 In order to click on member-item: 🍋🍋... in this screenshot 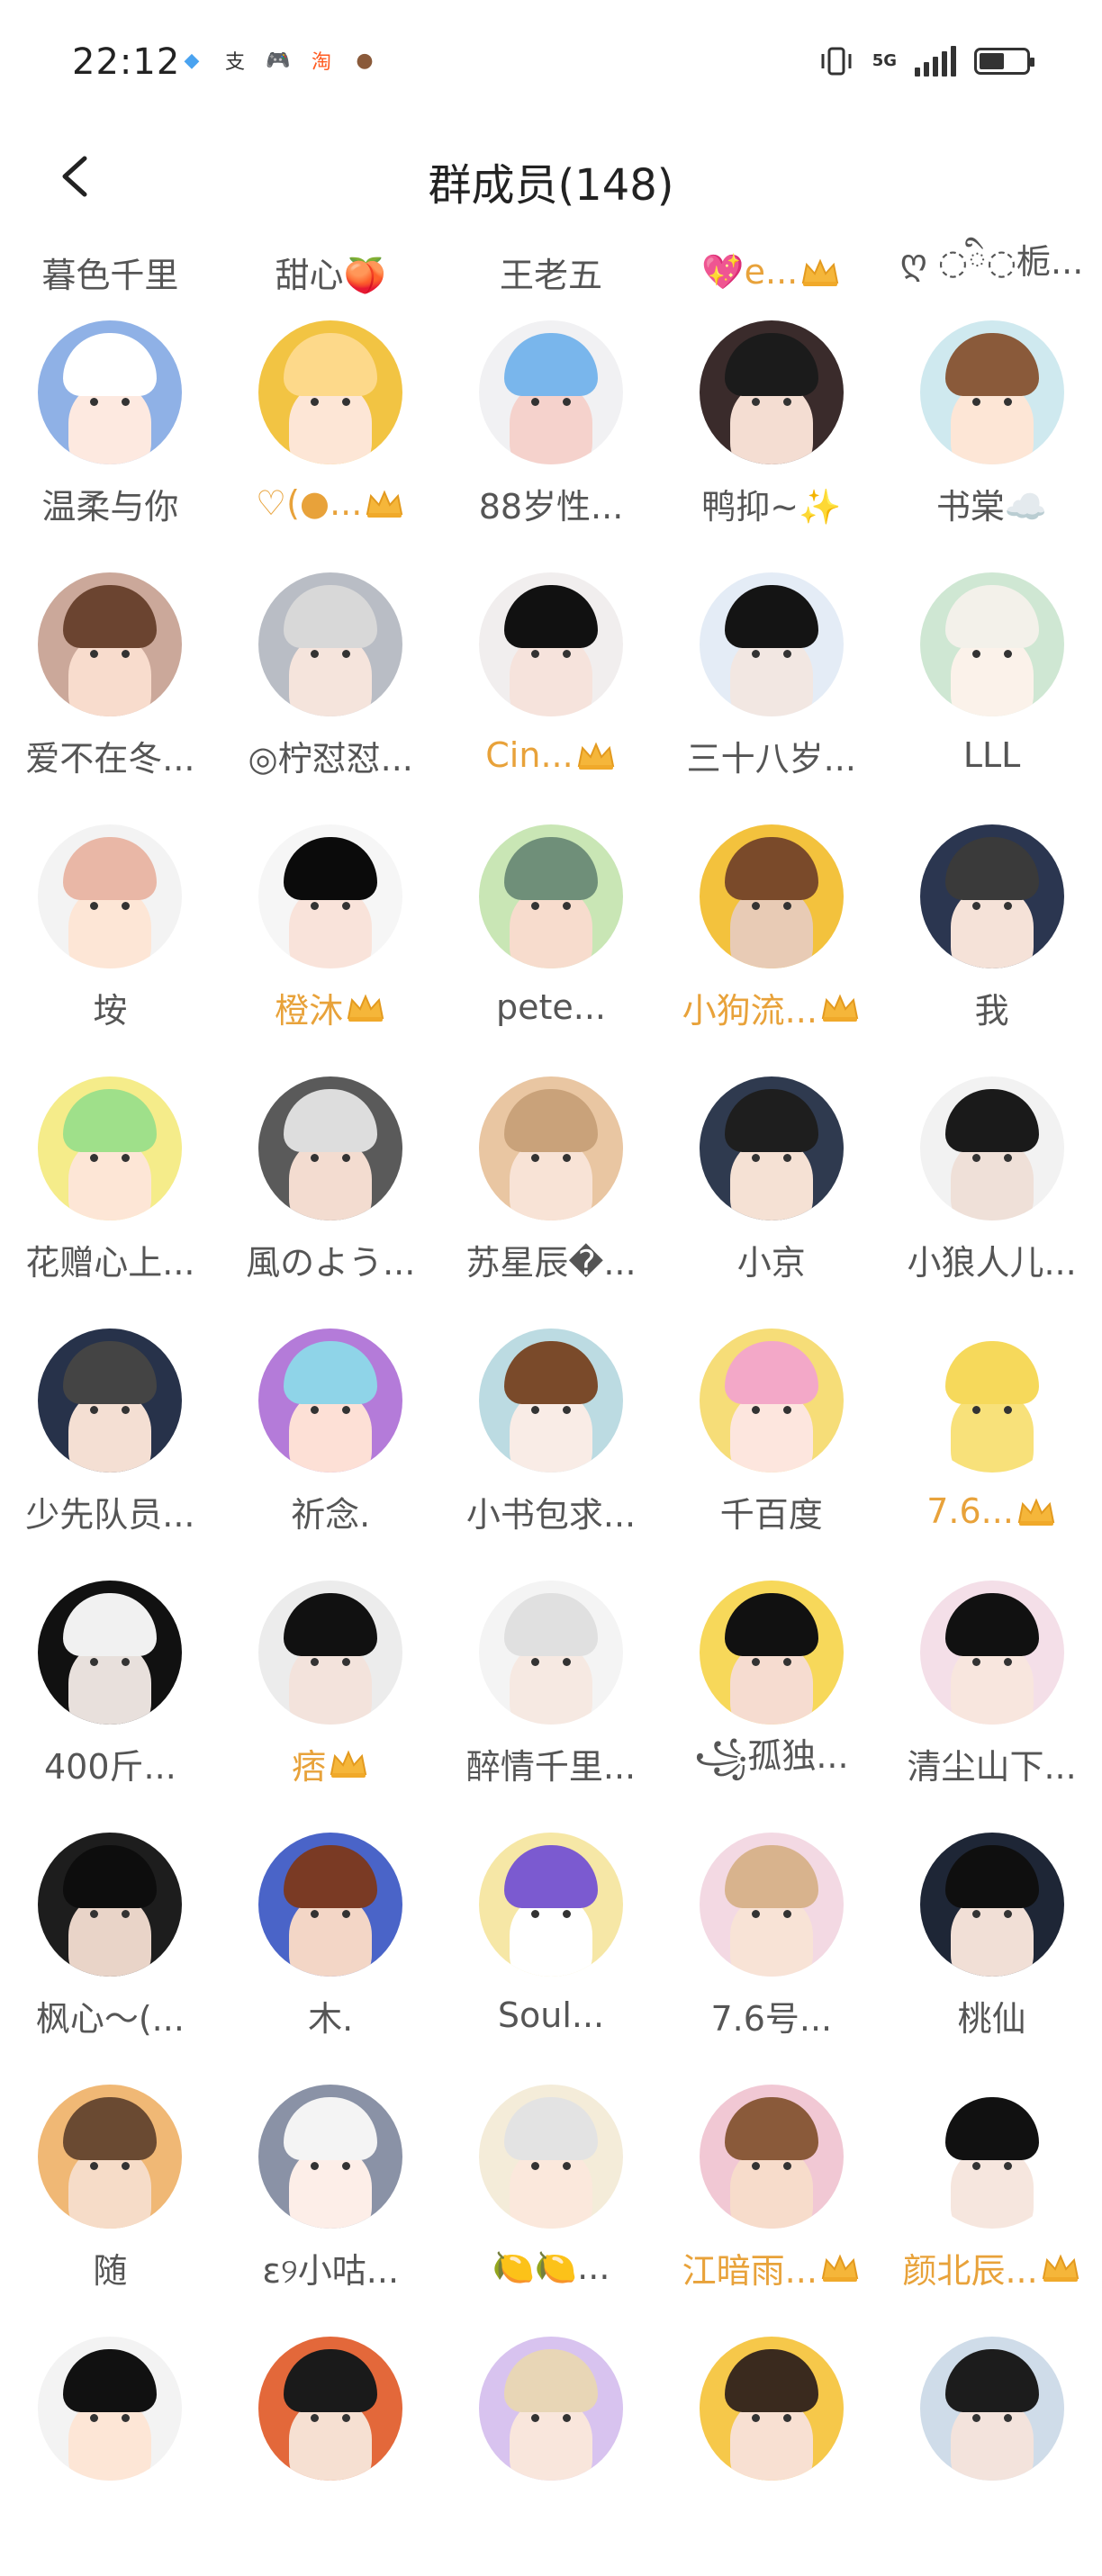, I will do `click(551, 2198)`.